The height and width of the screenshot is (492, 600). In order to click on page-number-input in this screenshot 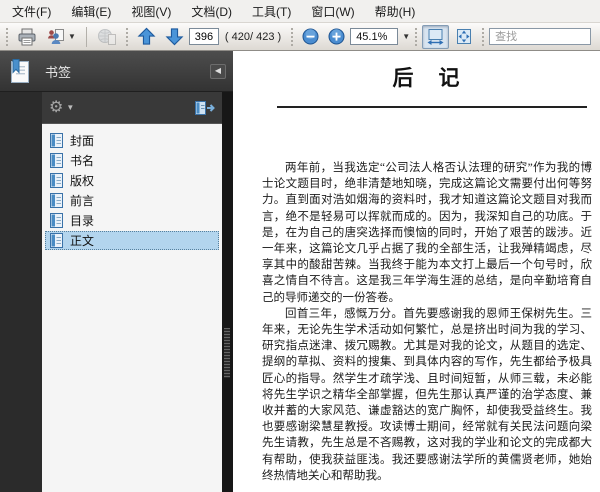, I will do `click(203, 36)`.